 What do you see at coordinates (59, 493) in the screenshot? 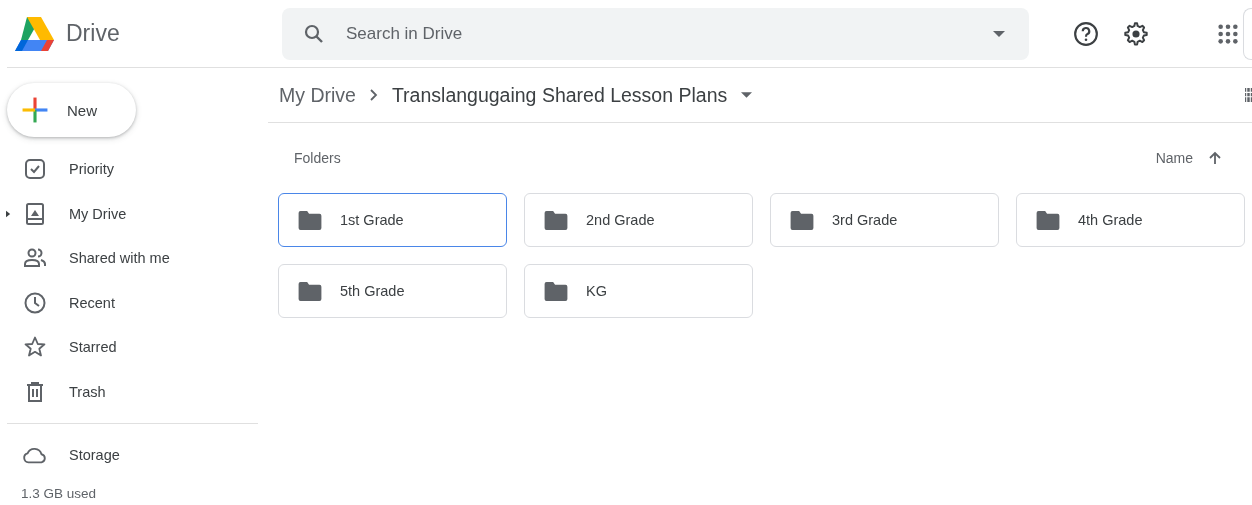
I see `storage-usage-text: 1.3 GB used` at bounding box center [59, 493].